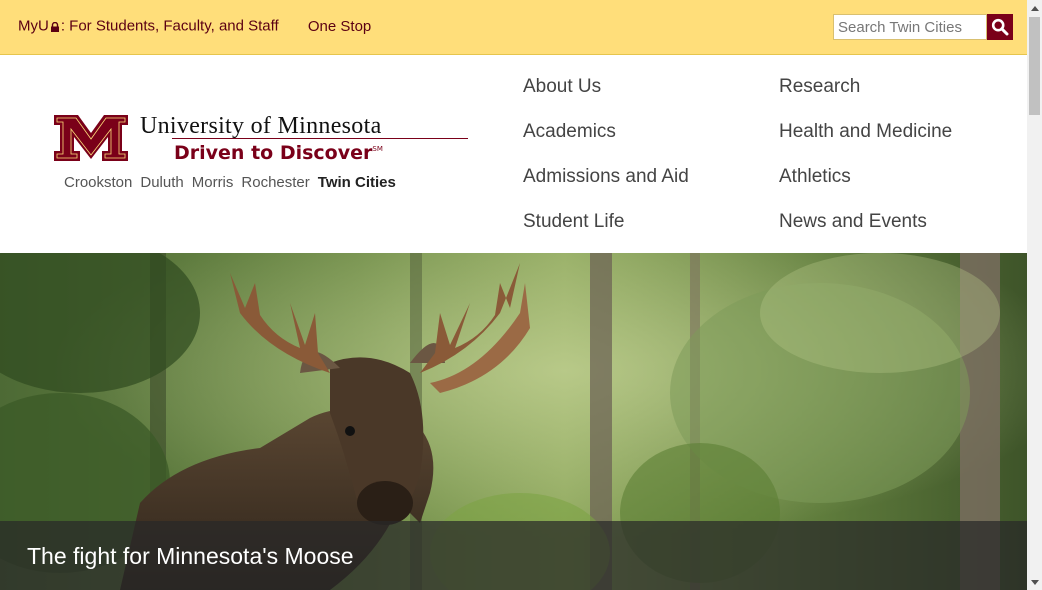 This screenshot has width=1042, height=590. I want to click on lock-icon, so click(55, 26).